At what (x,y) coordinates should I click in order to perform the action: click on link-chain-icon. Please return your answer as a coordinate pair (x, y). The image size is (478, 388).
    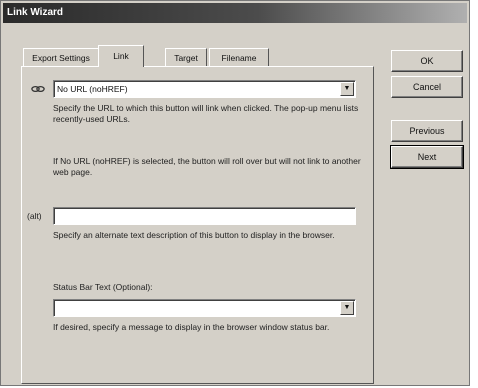
    Looking at the image, I should click on (38, 89).